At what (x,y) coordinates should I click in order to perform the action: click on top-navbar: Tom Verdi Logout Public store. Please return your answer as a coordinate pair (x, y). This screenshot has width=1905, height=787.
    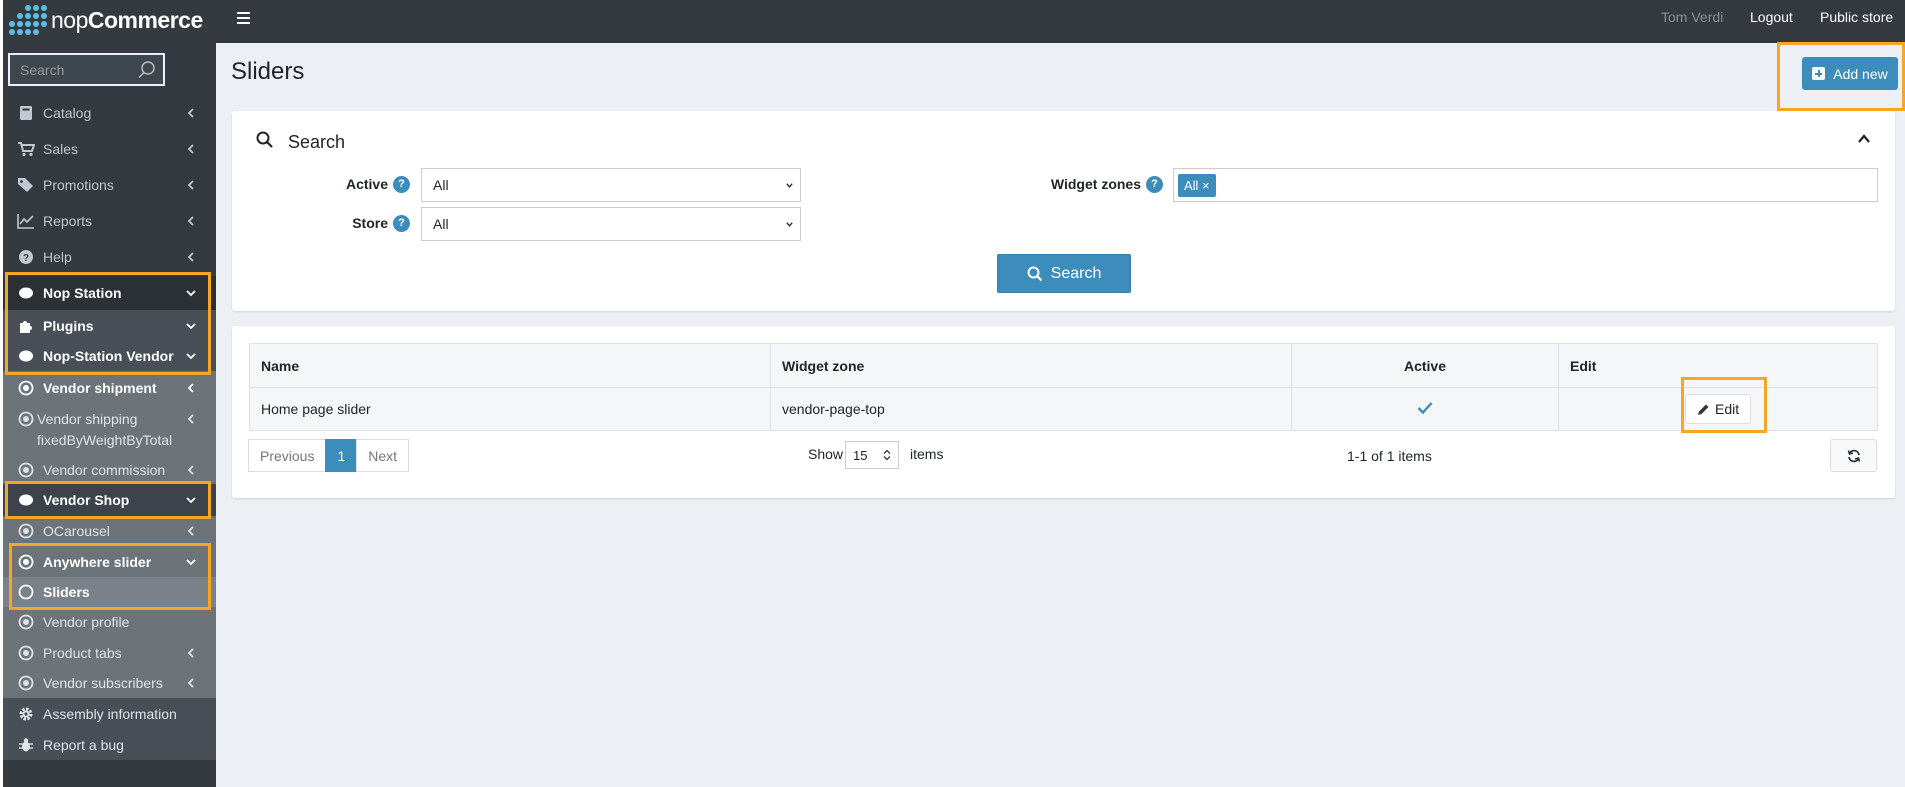
    Looking at the image, I should click on (1060, 21).